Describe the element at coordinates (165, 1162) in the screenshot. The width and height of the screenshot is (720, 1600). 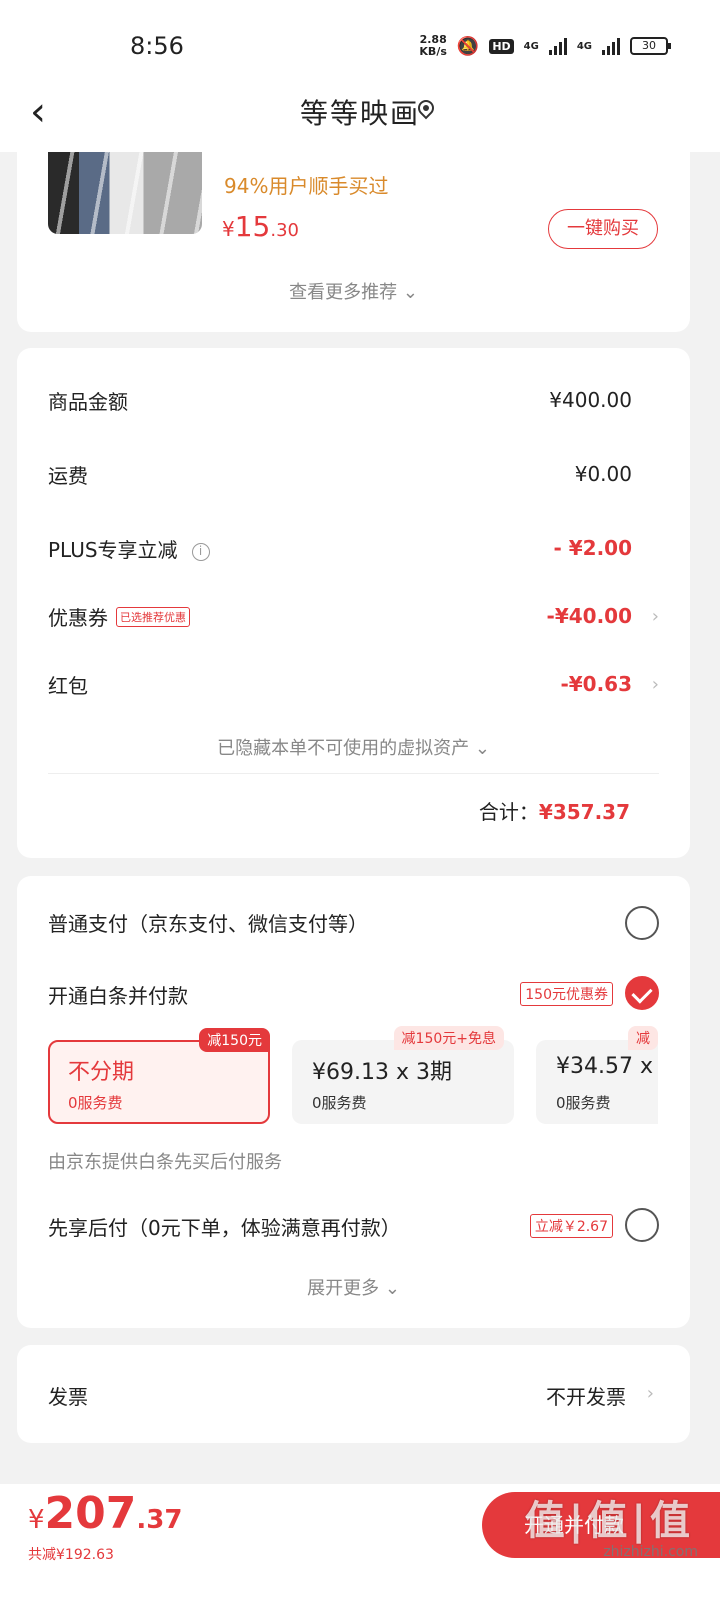
I see `service-note: 由京东提供白条先买后付服务` at that location.